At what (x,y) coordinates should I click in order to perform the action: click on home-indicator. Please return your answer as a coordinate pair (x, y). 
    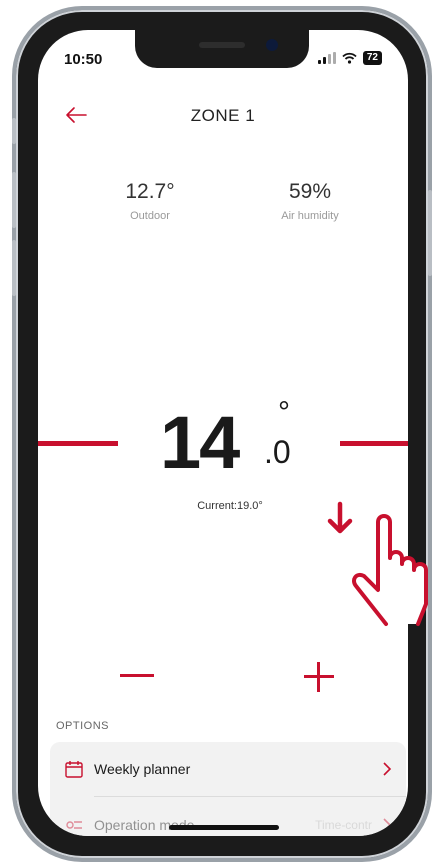
    Looking at the image, I should click on (224, 827).